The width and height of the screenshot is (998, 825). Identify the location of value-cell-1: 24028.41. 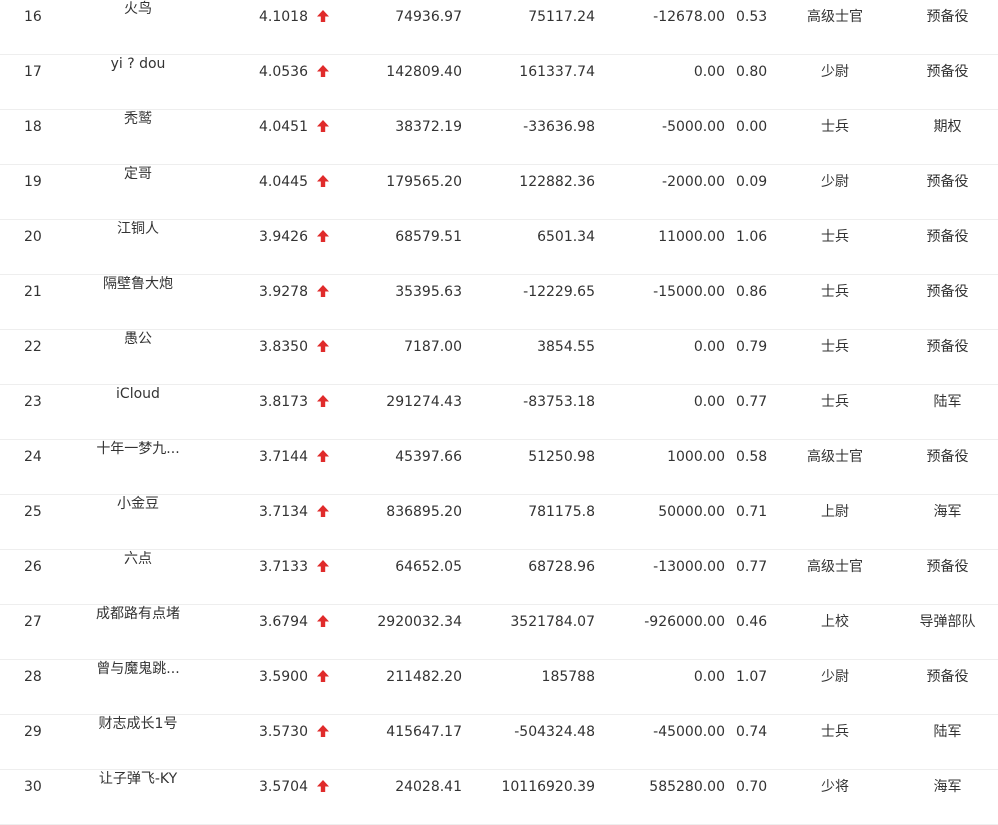
(428, 787).